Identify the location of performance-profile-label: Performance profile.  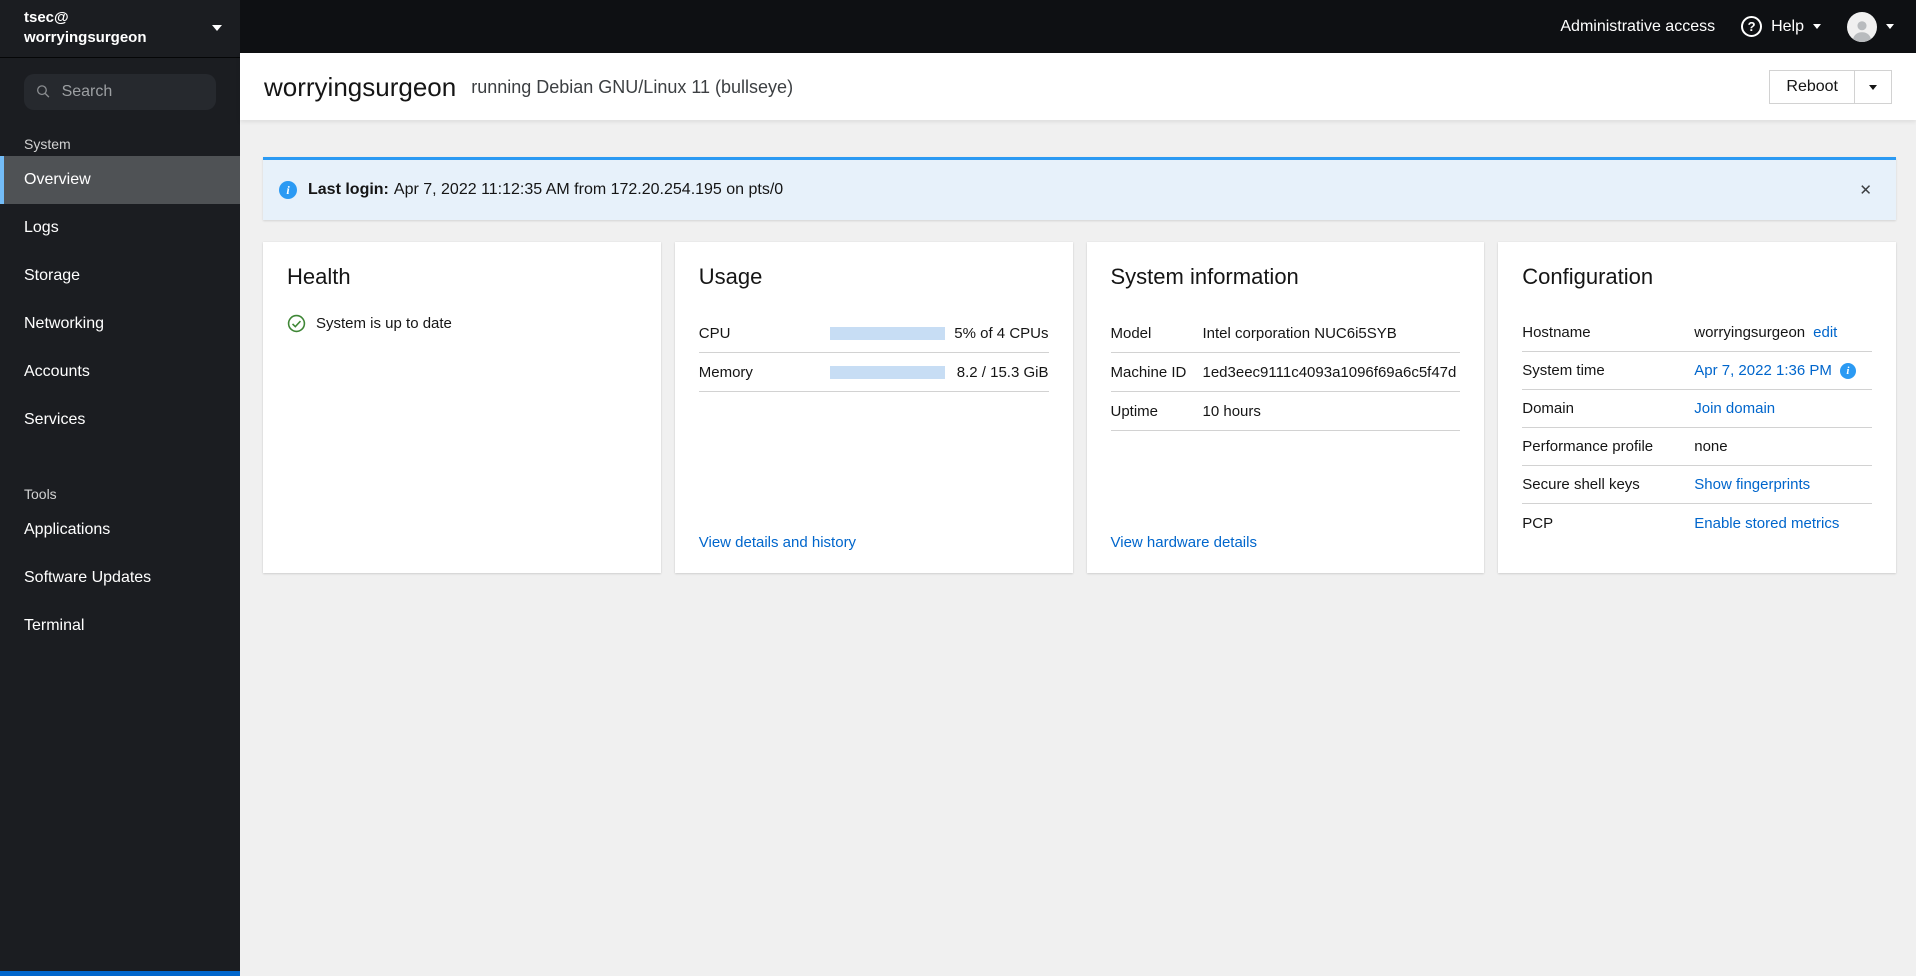
(1588, 446).